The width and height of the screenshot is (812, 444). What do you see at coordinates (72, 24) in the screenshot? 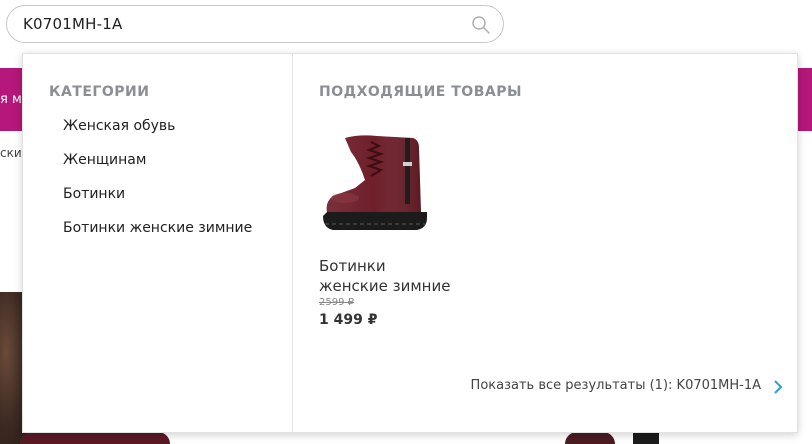
I see `search-query: K0701MH-1A` at bounding box center [72, 24].